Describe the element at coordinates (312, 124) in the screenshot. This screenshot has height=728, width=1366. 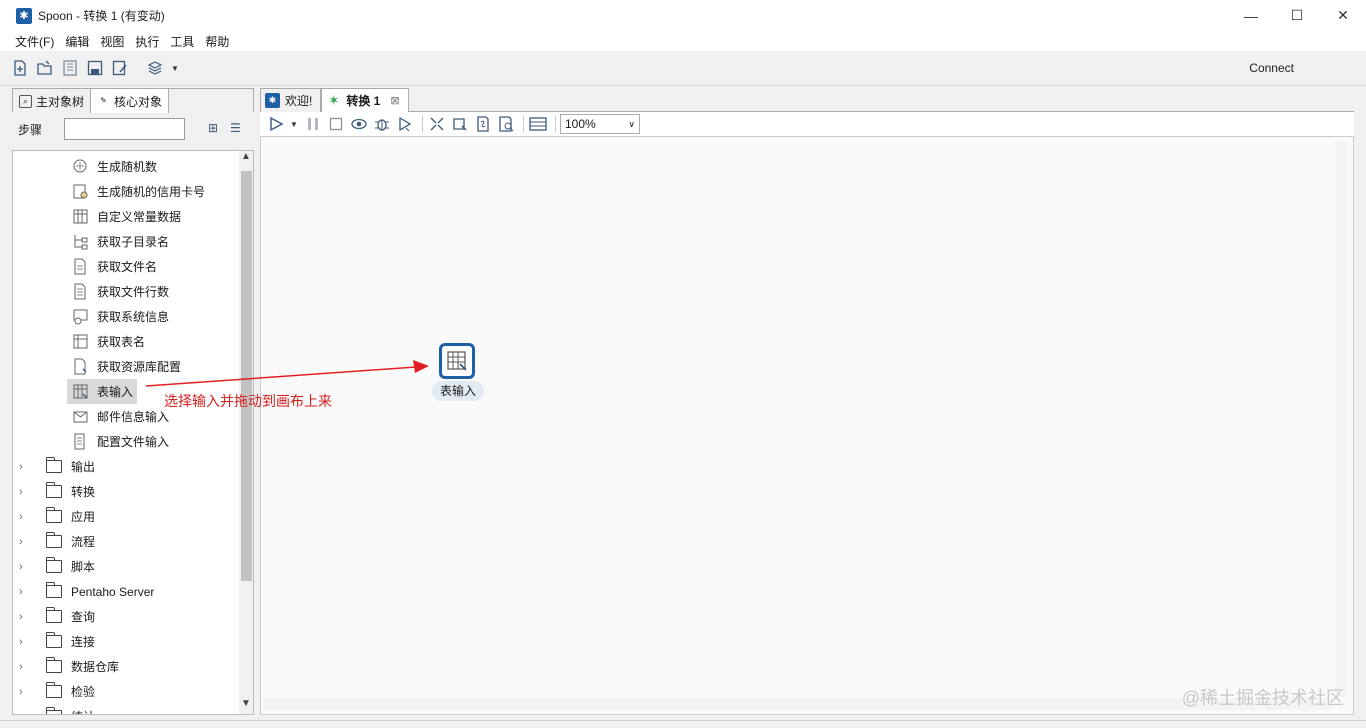
I see `pause-icon` at that location.